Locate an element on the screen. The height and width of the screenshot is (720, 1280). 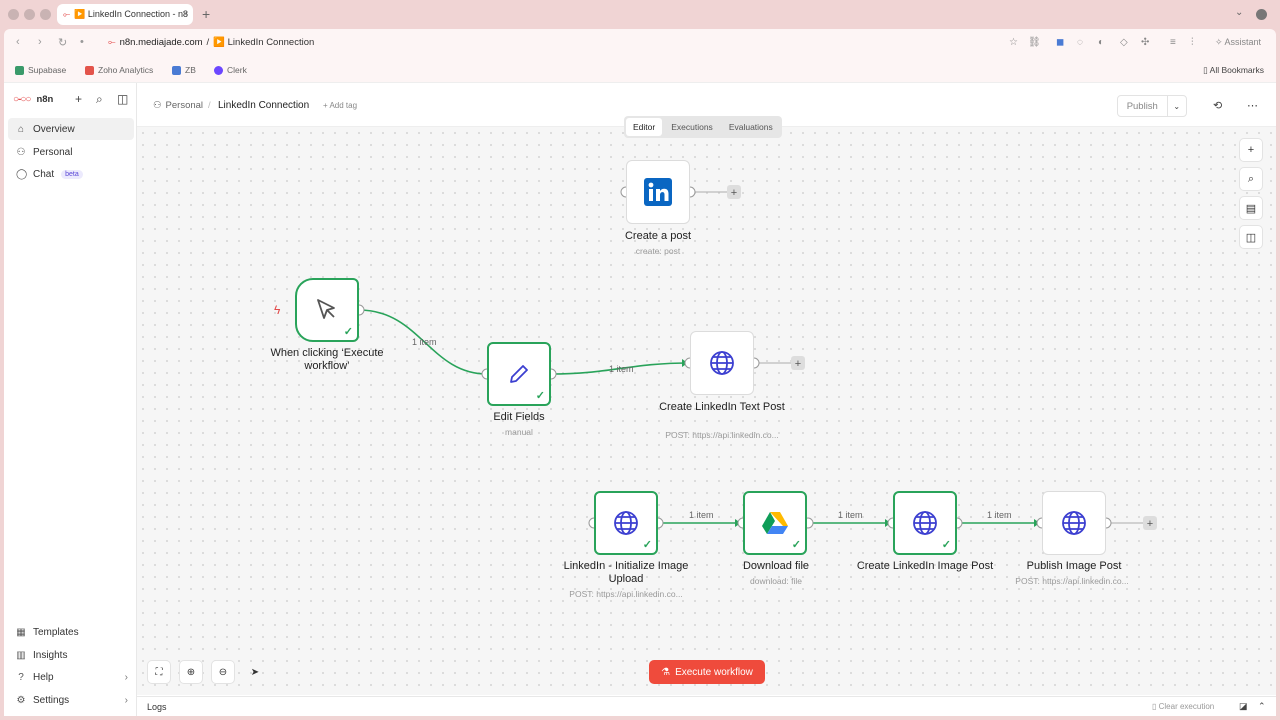
popout-icon: ◪ is located at coordinates (1243, 706).